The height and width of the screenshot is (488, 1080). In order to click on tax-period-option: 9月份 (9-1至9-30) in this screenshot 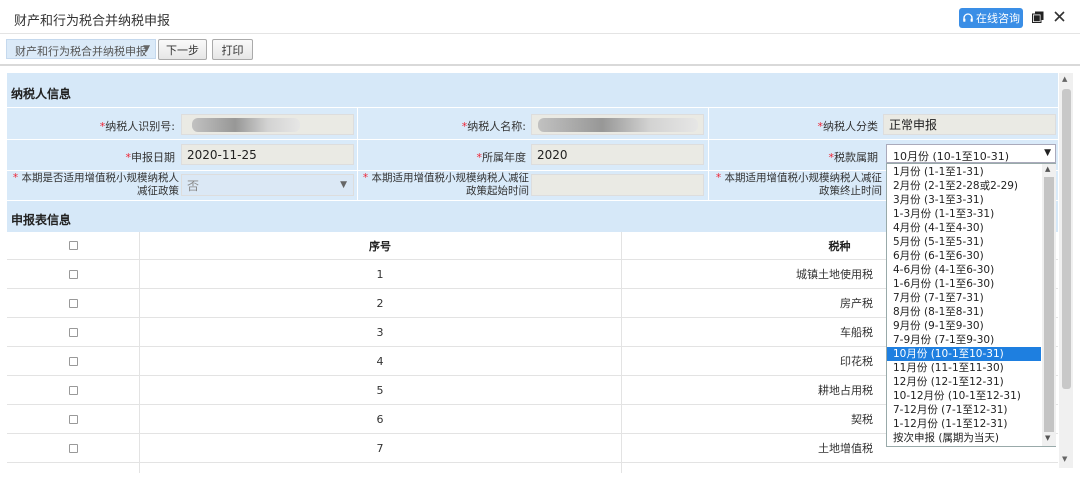, I will do `click(964, 326)`.